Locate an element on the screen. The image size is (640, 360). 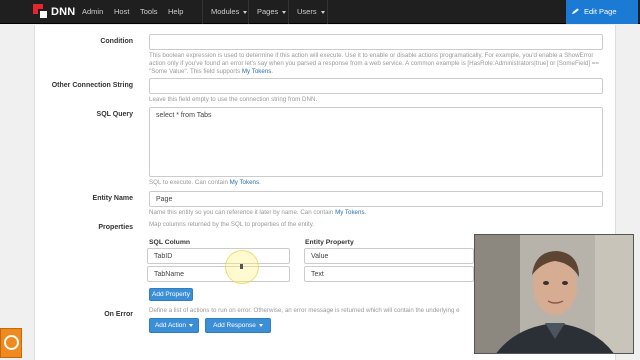
presenter-video is located at coordinates (554, 294).